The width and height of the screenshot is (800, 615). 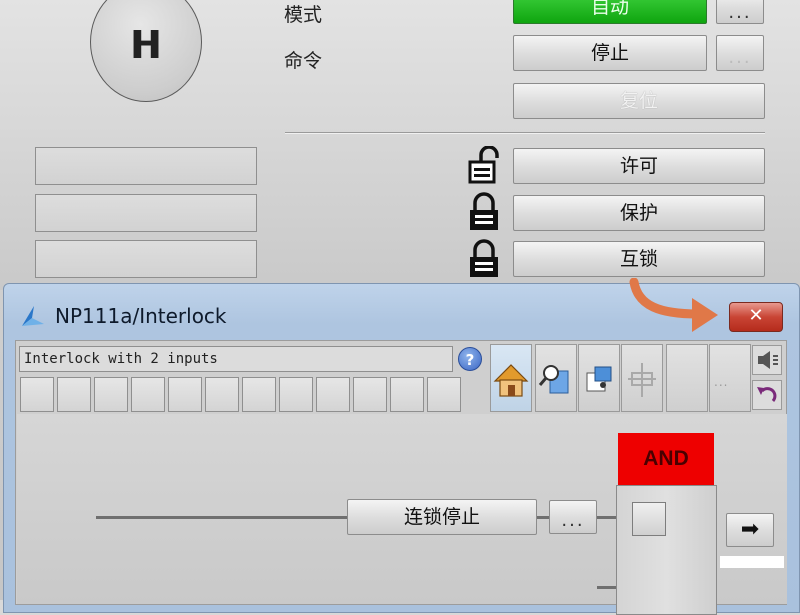 What do you see at coordinates (236, 359) in the screenshot?
I see `description-field: Interlock with 2 inputs` at bounding box center [236, 359].